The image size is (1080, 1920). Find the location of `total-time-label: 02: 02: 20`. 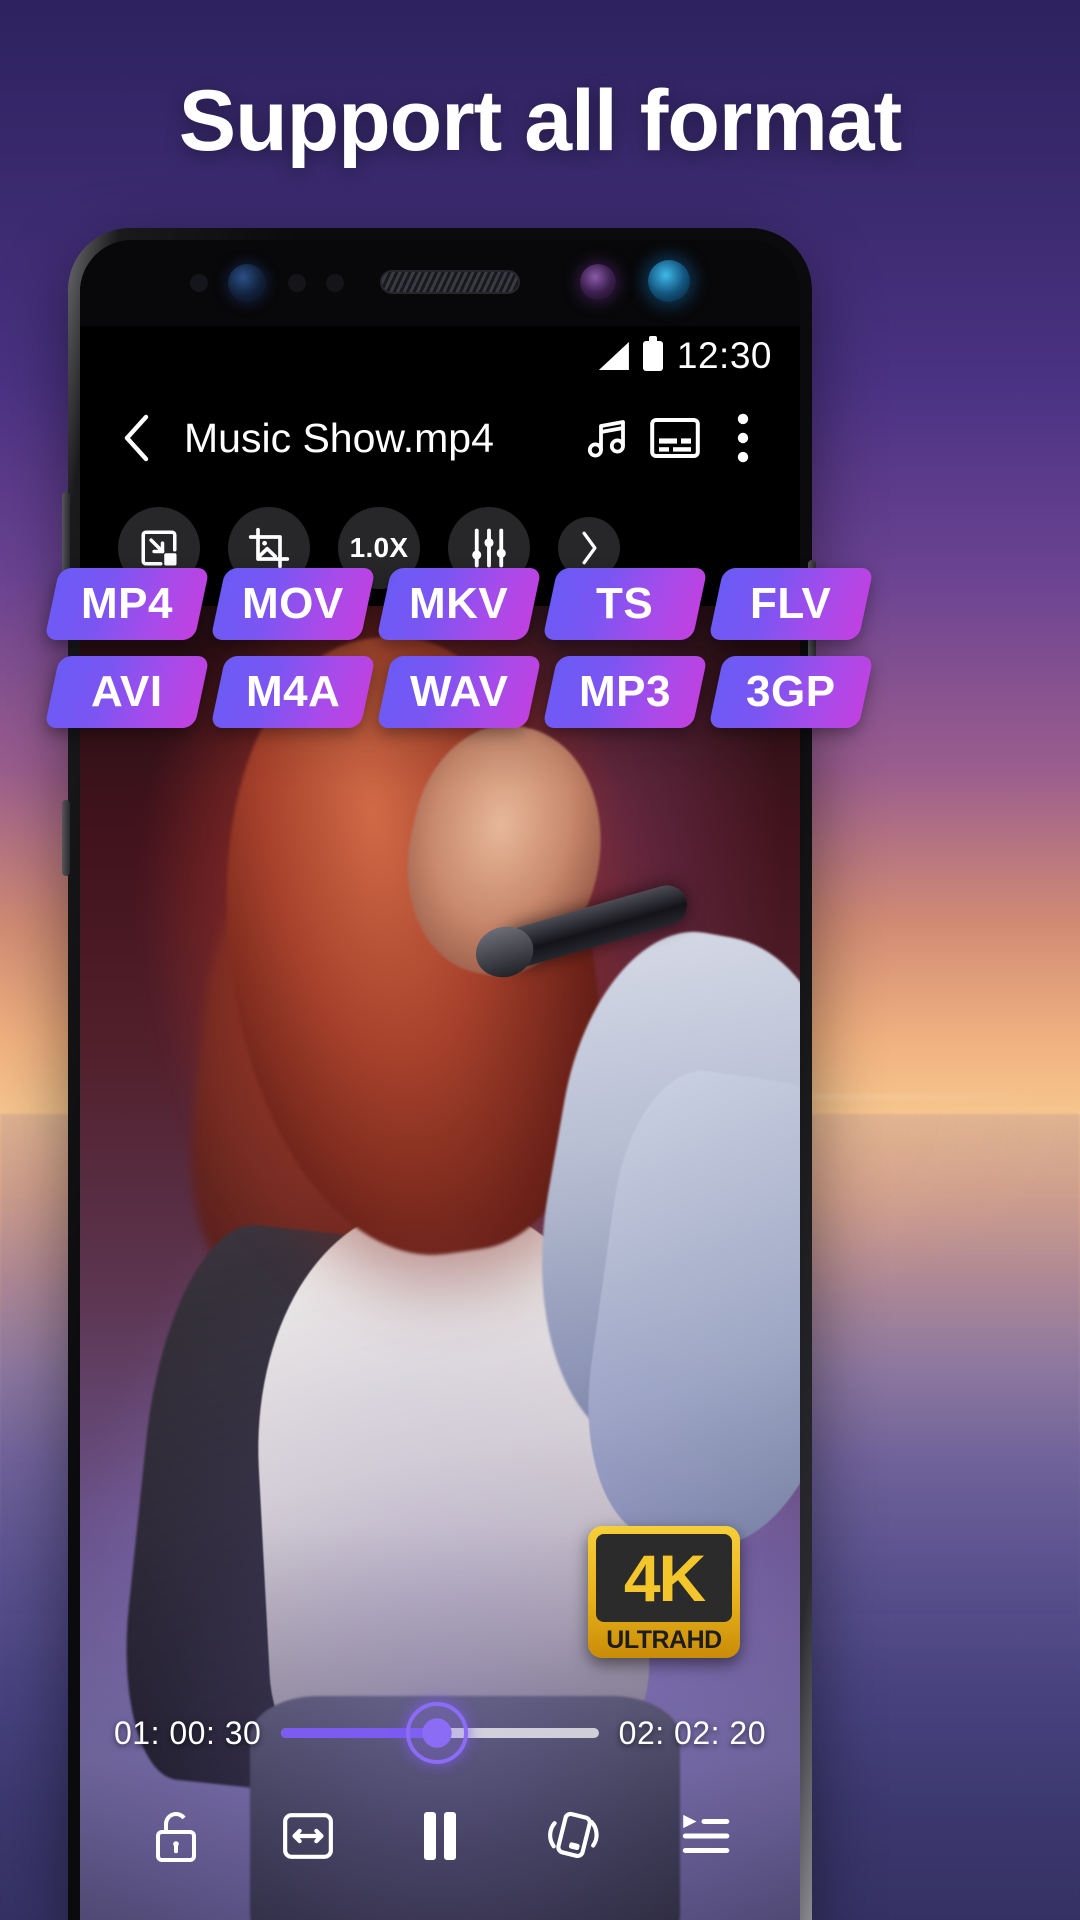

total-time-label: 02: 02: 20 is located at coordinates (692, 1732).